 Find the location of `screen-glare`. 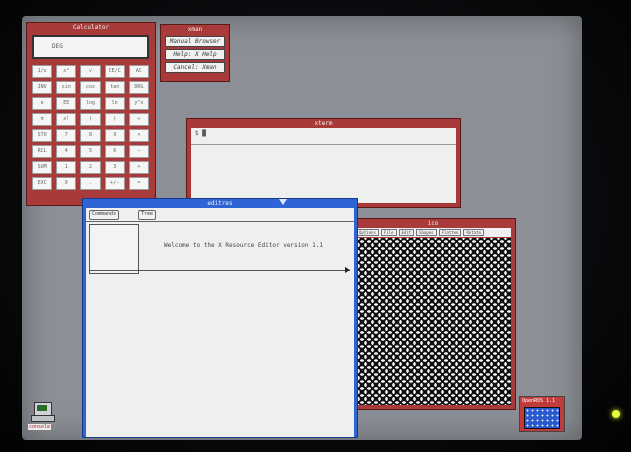

screen-glare is located at coordinates (616, 414).